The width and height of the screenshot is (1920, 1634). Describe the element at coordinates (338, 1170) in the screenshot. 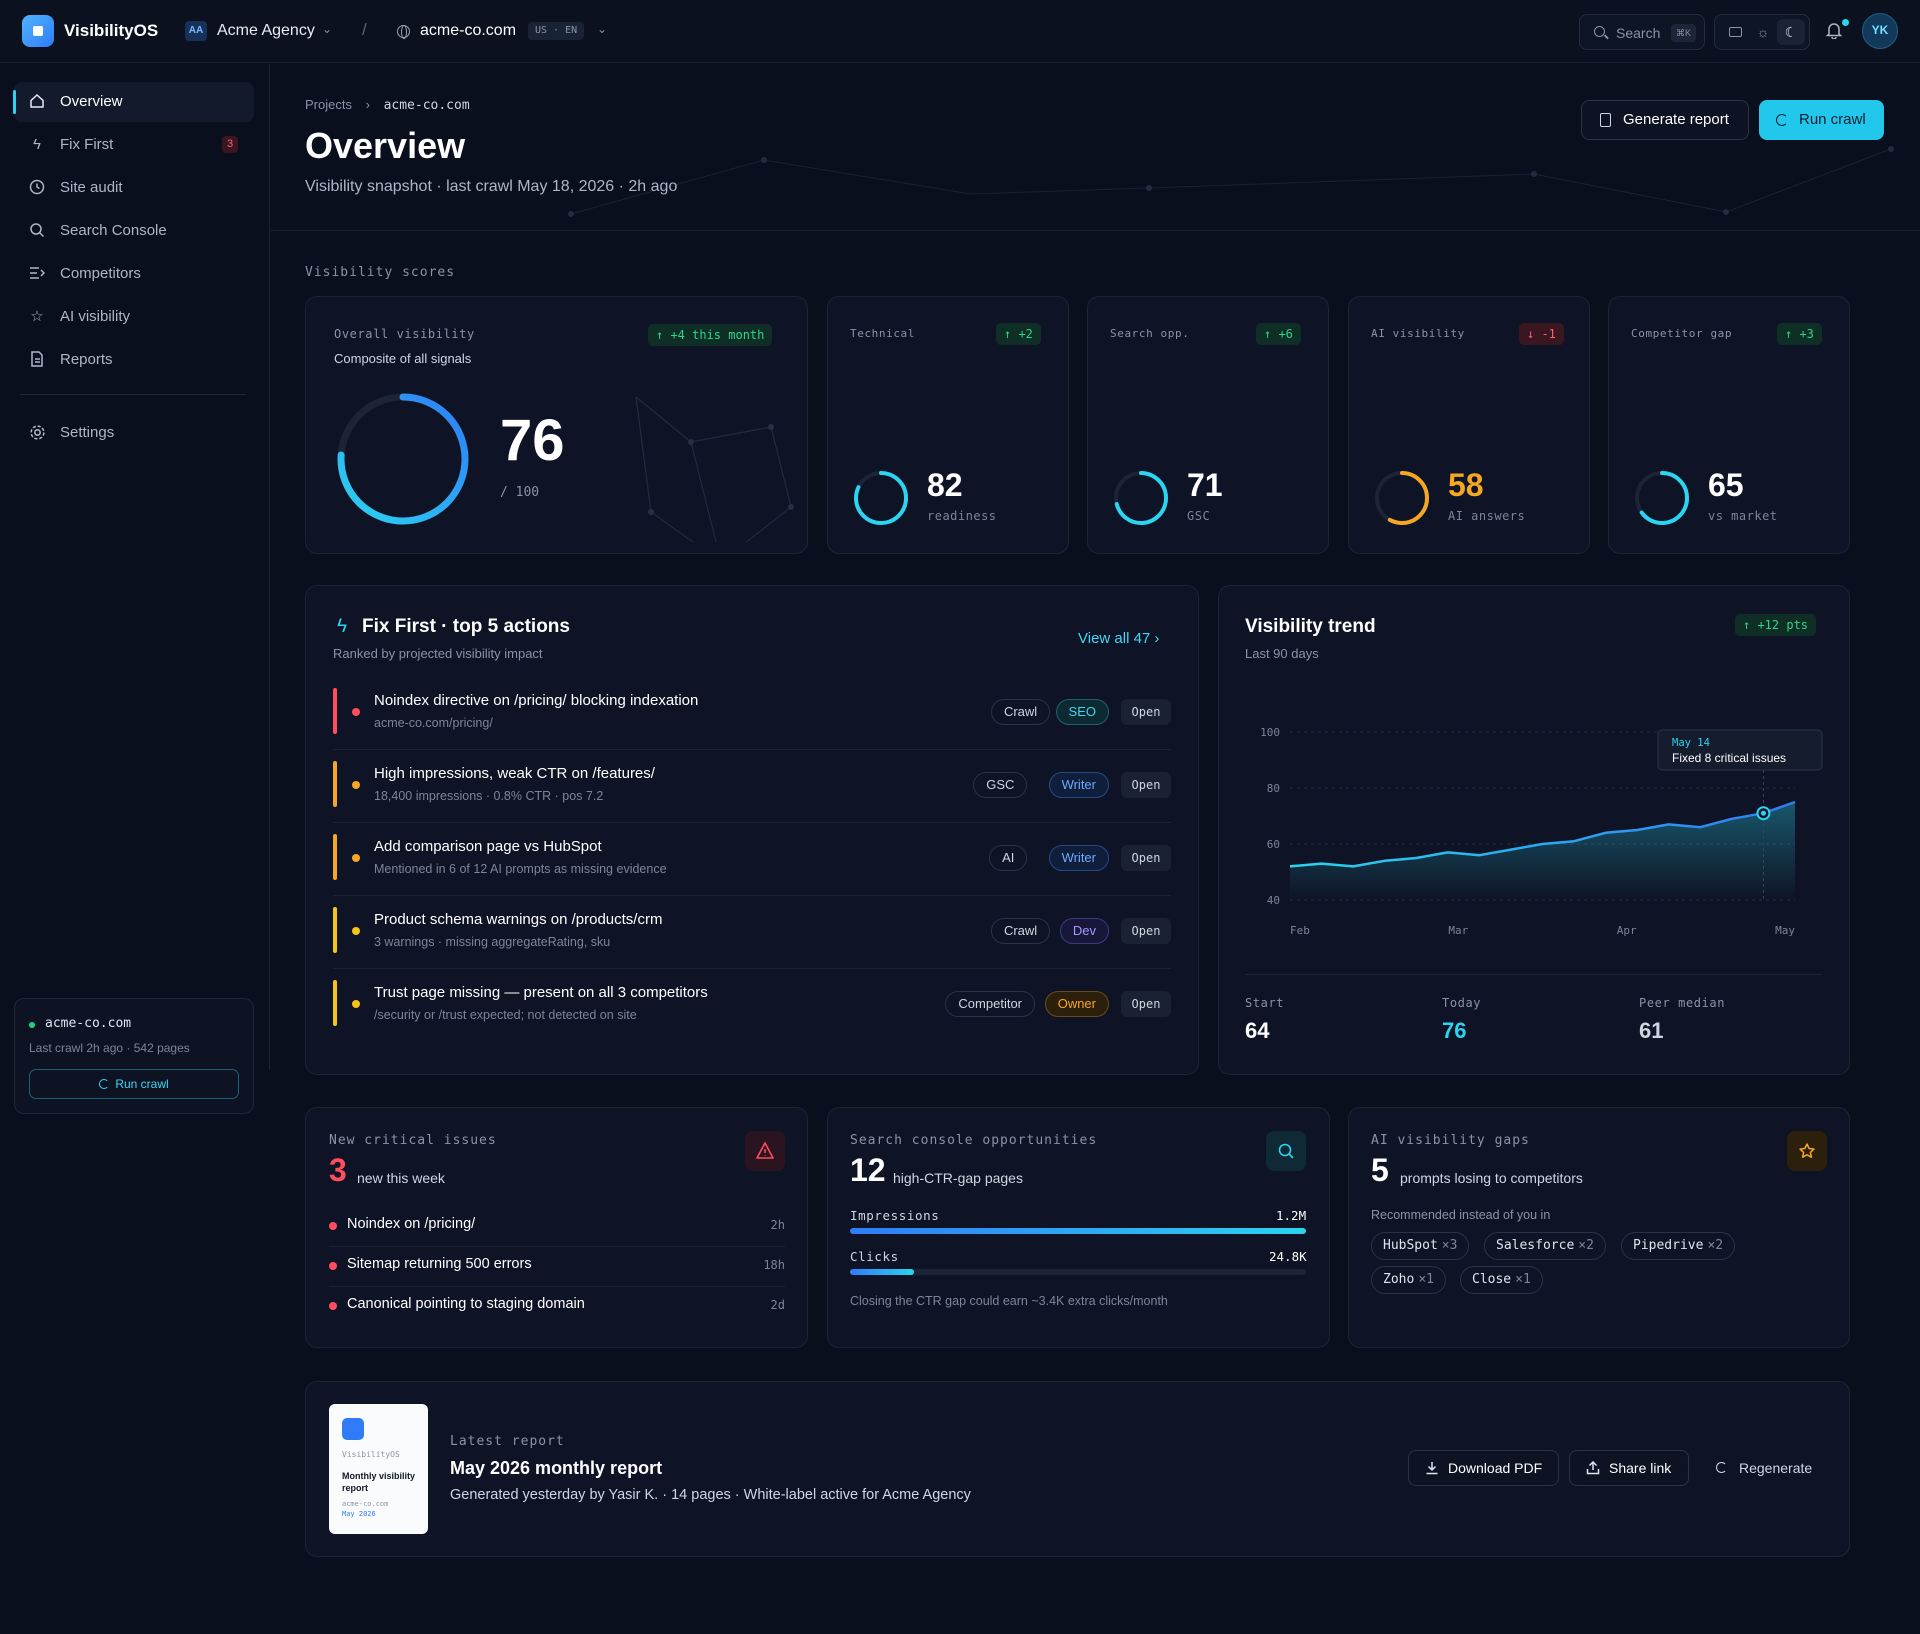

I see `critical-count: 3` at that location.